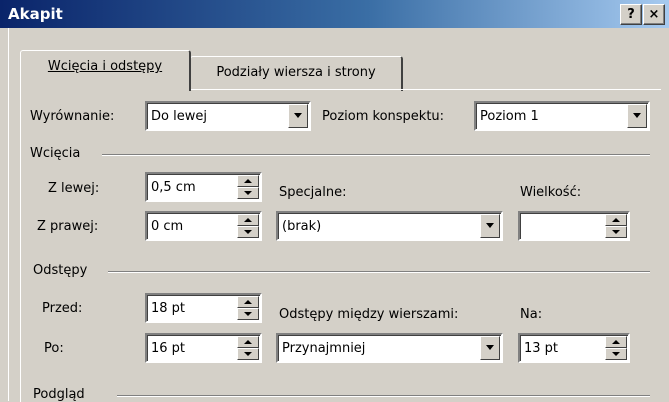  What do you see at coordinates (574, 348) in the screenshot?
I see `line-spacing-at-stepper: 13 pt` at bounding box center [574, 348].